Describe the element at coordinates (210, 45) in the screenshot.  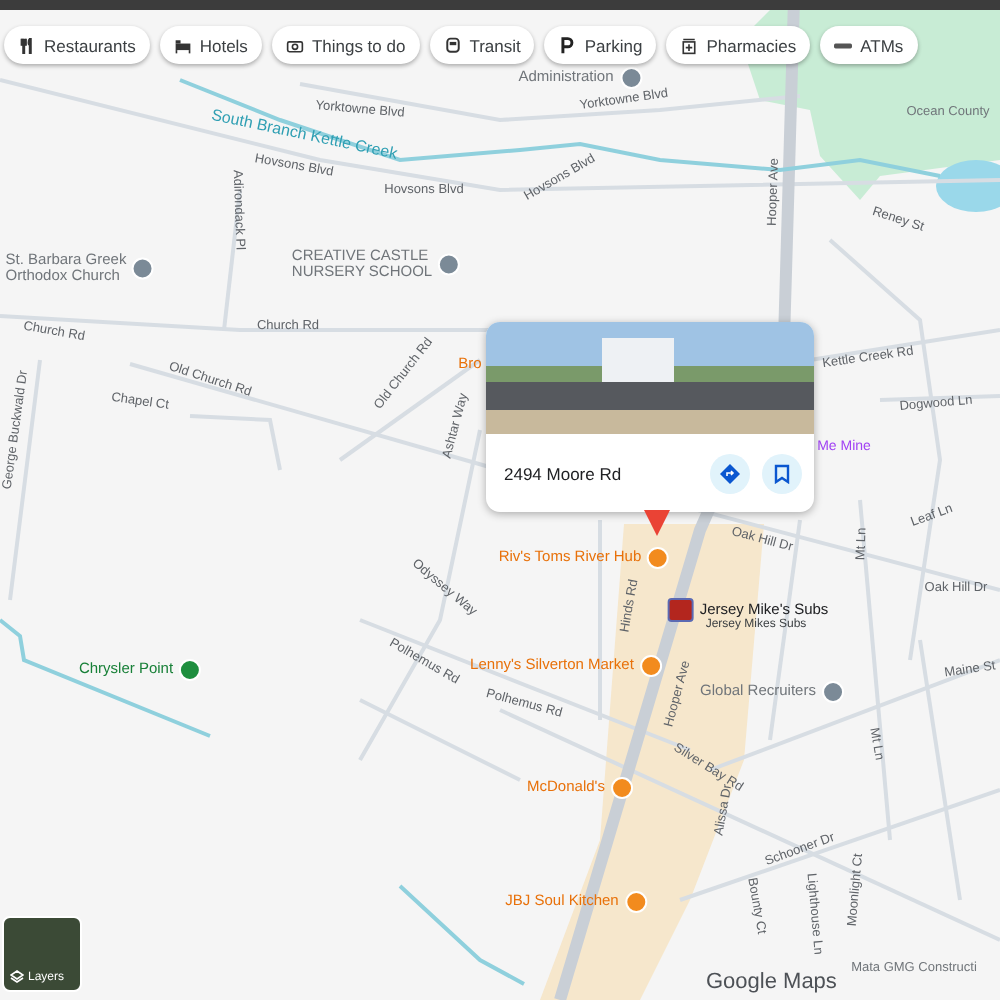
I see `category-chip: Hotels` at that location.